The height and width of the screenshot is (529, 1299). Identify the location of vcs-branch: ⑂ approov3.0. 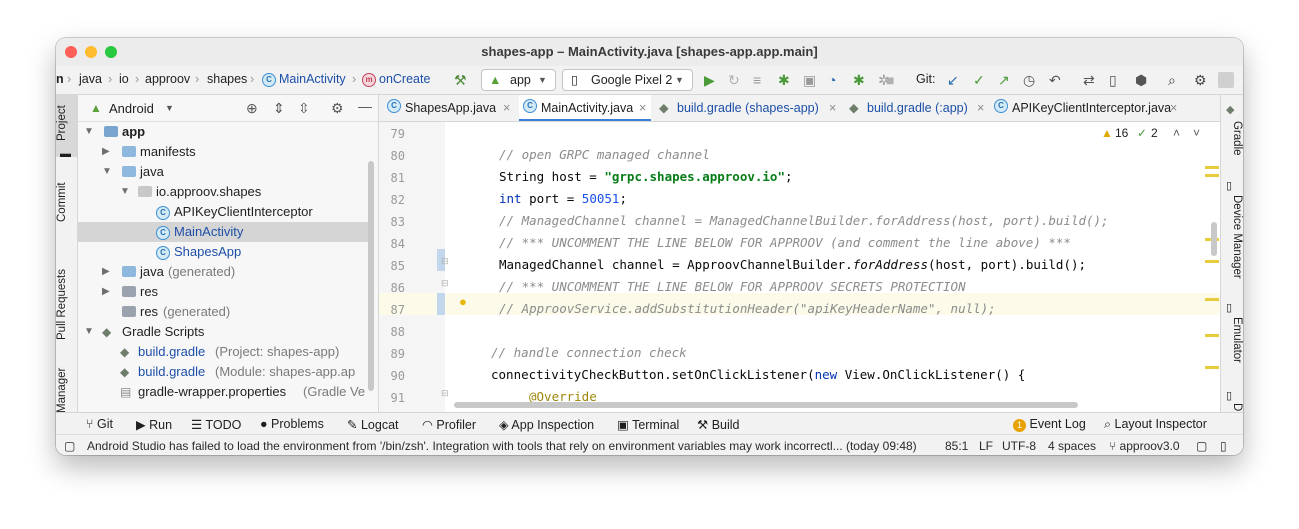
(1144, 446).